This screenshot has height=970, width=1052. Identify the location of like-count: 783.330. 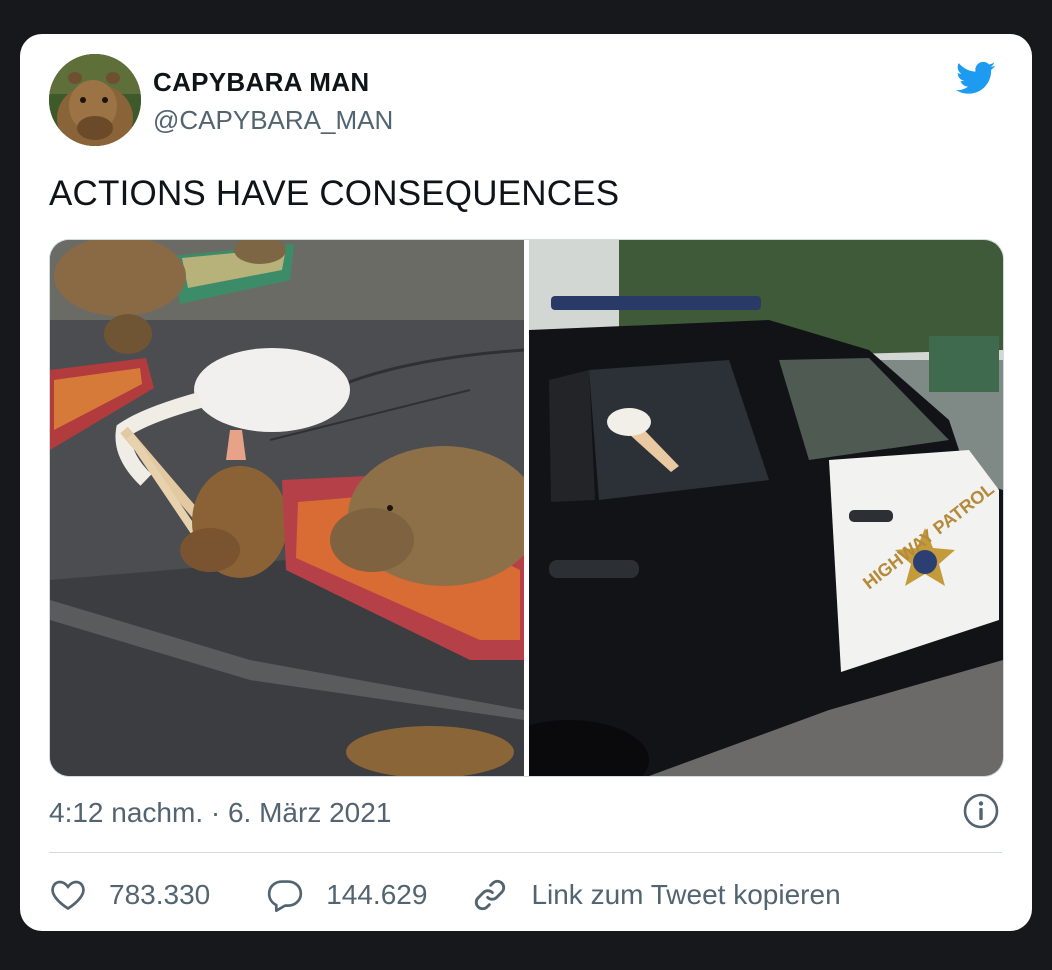
(160, 894).